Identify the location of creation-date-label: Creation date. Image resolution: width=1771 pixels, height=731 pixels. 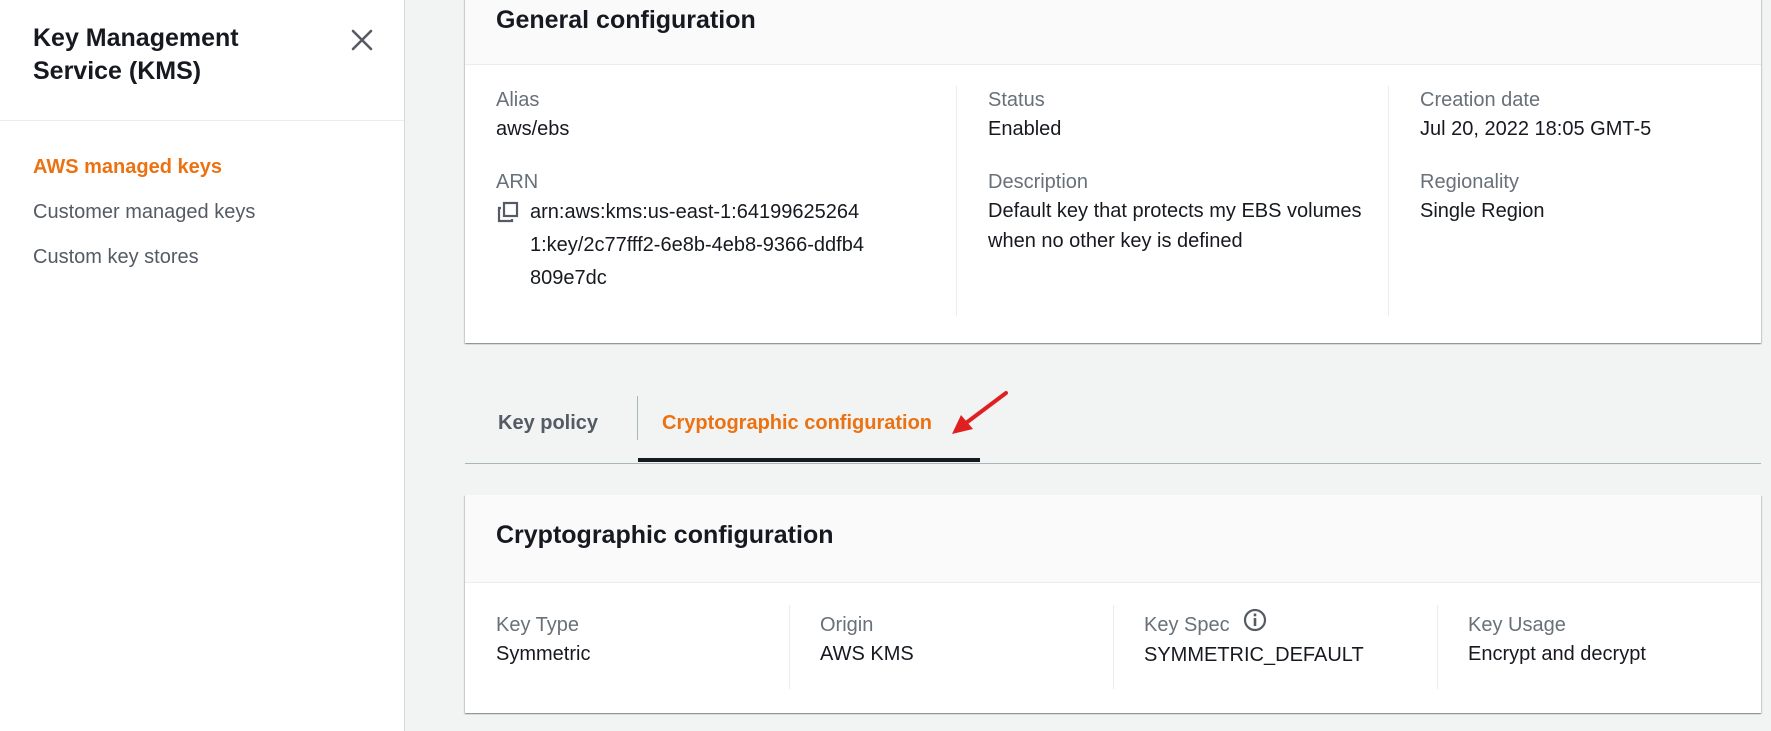
(1480, 100).